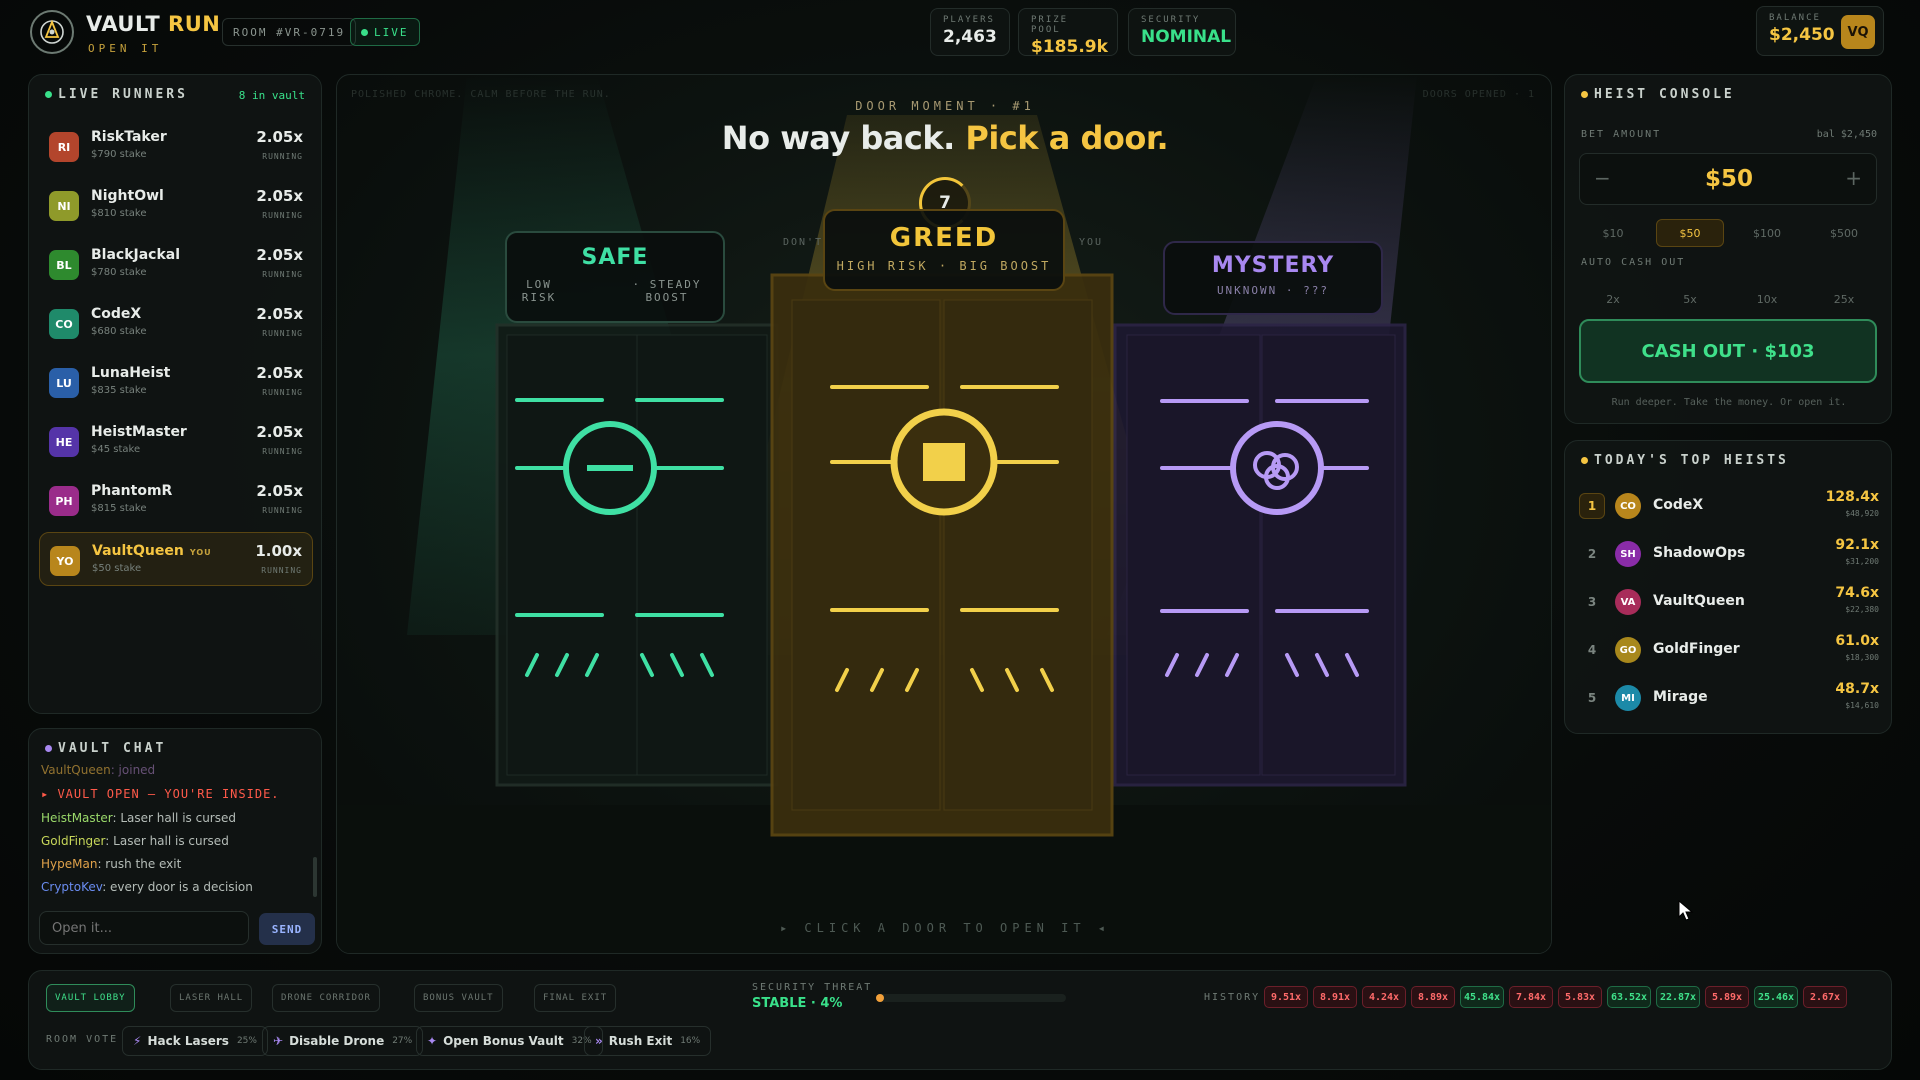 Image resolution: width=1920 pixels, height=1080 pixels. I want to click on auto-cashout-chip: 2x, so click(1613, 299).